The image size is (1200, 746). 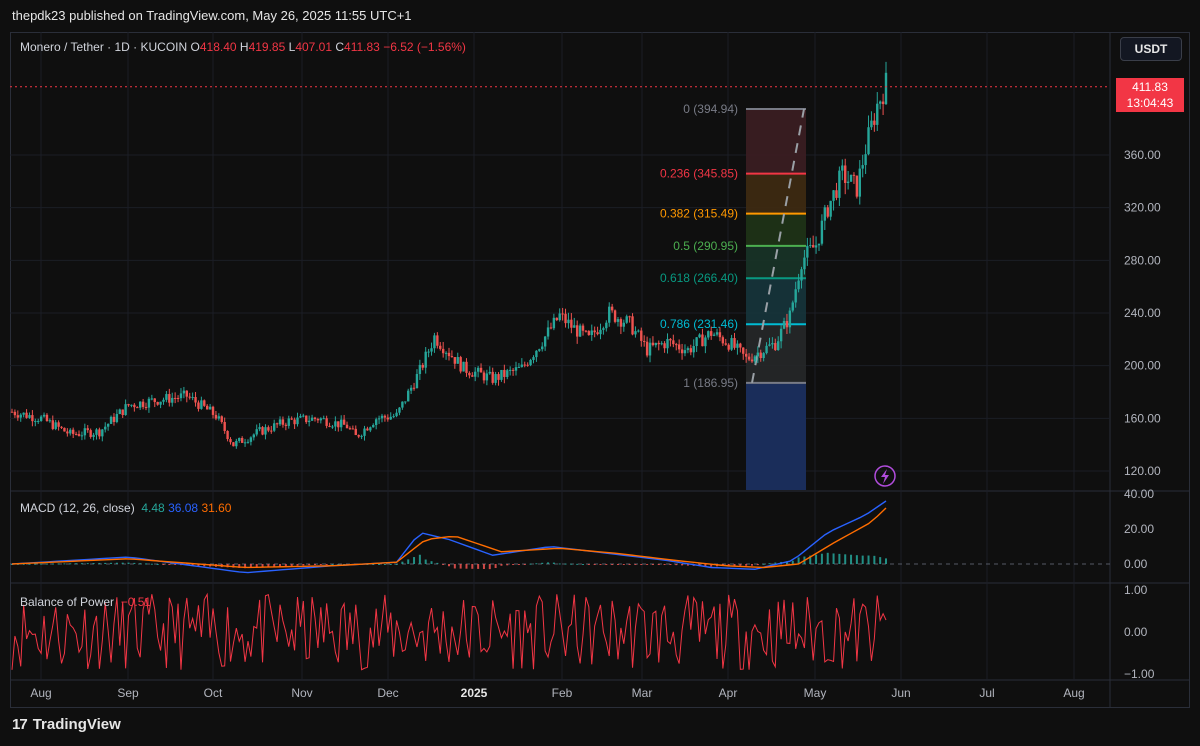 What do you see at coordinates (699, 174) in the screenshot?
I see `fib-level-label: 0.236 (345.85)` at bounding box center [699, 174].